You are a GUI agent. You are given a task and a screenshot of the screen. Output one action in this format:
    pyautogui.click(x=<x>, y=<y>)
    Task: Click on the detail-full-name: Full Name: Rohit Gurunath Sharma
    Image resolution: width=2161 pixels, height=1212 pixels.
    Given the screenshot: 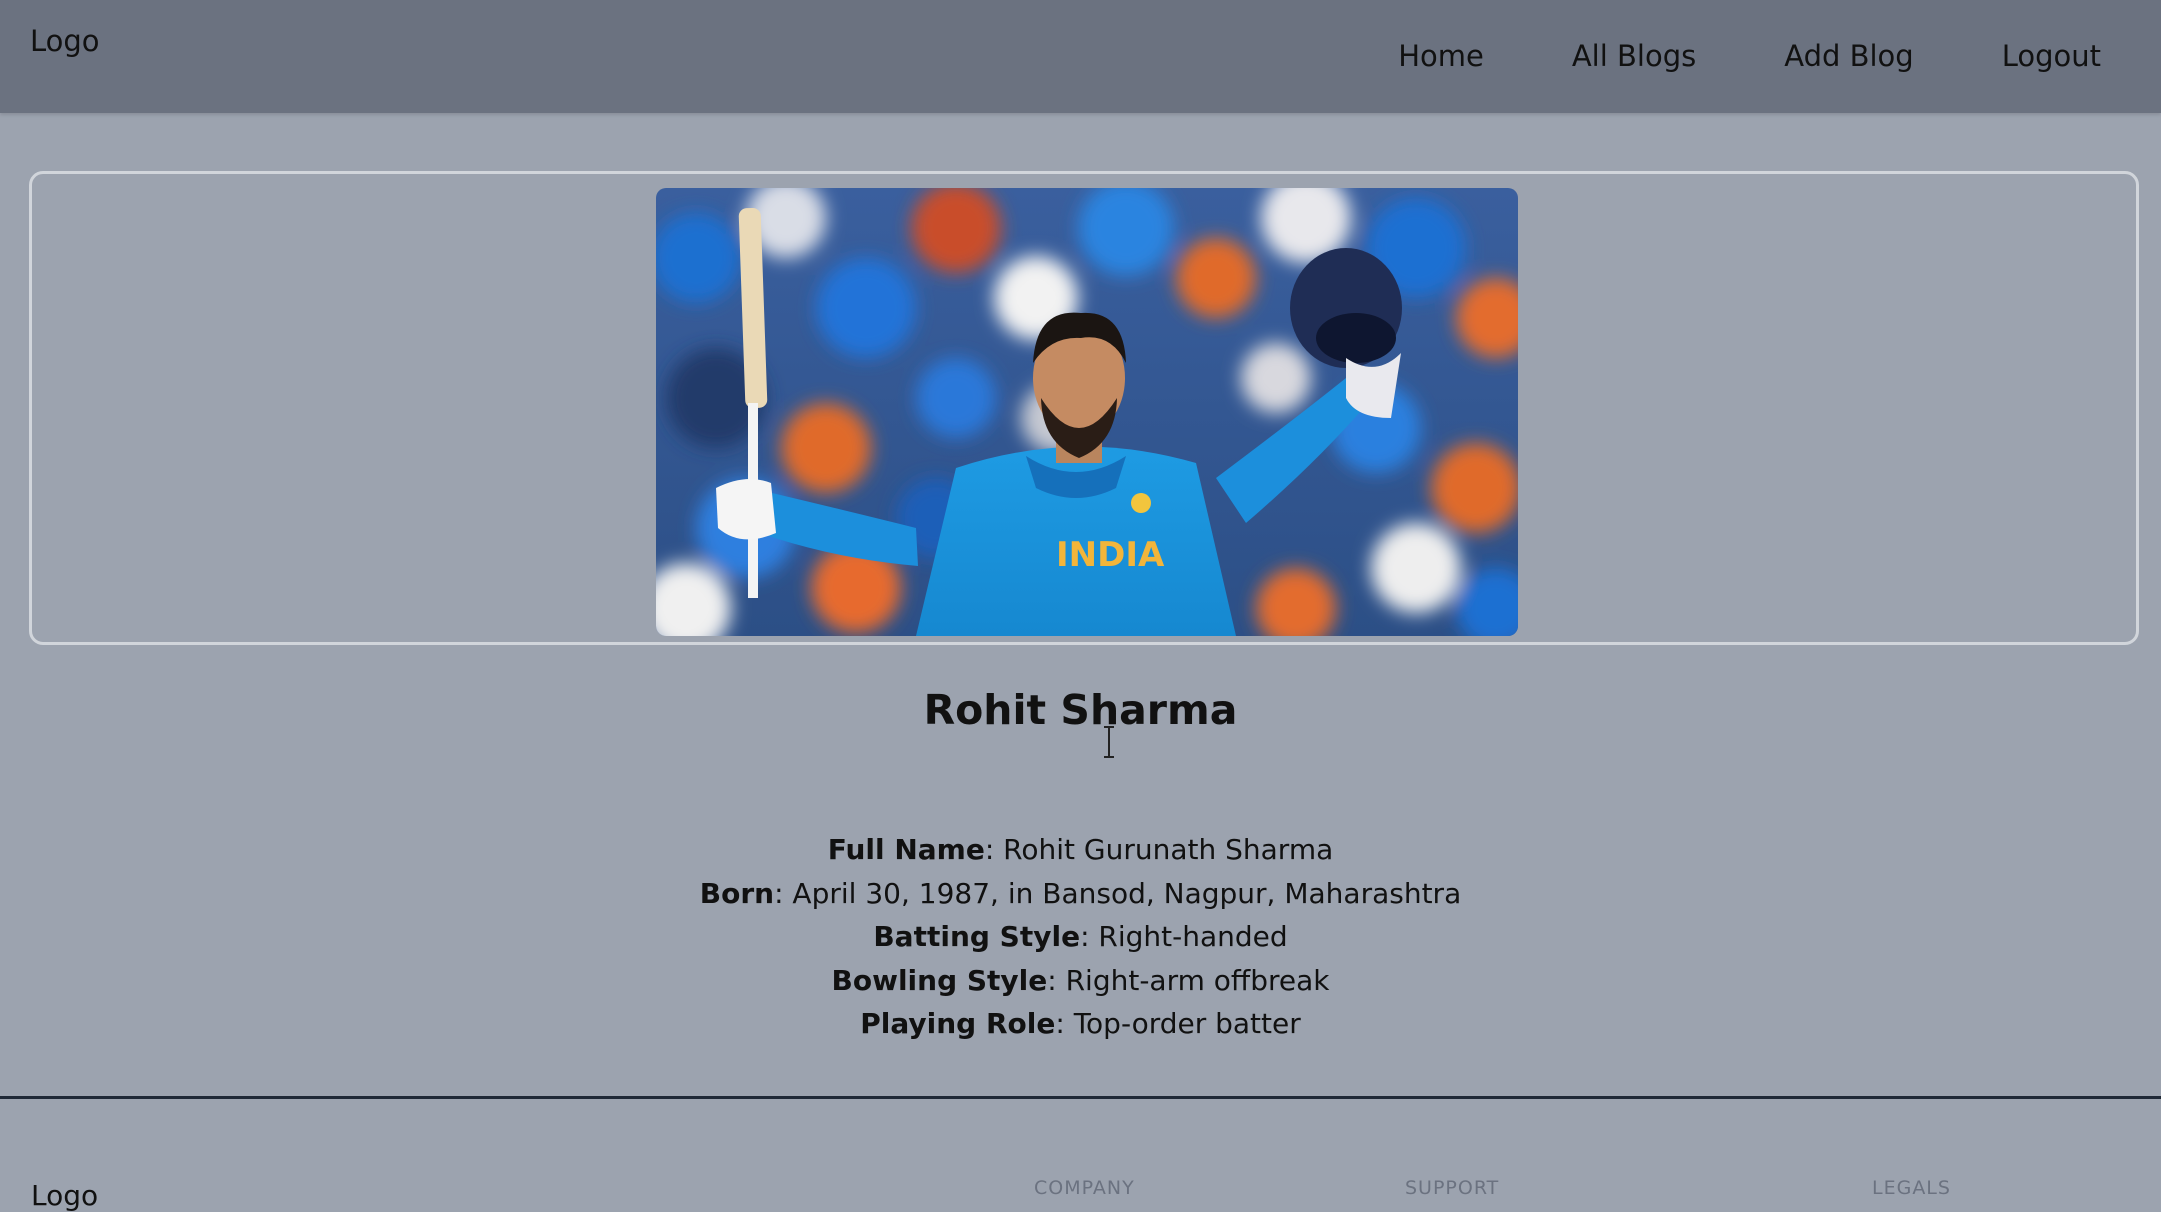 What is the action you would take?
    pyautogui.click(x=1080, y=850)
    